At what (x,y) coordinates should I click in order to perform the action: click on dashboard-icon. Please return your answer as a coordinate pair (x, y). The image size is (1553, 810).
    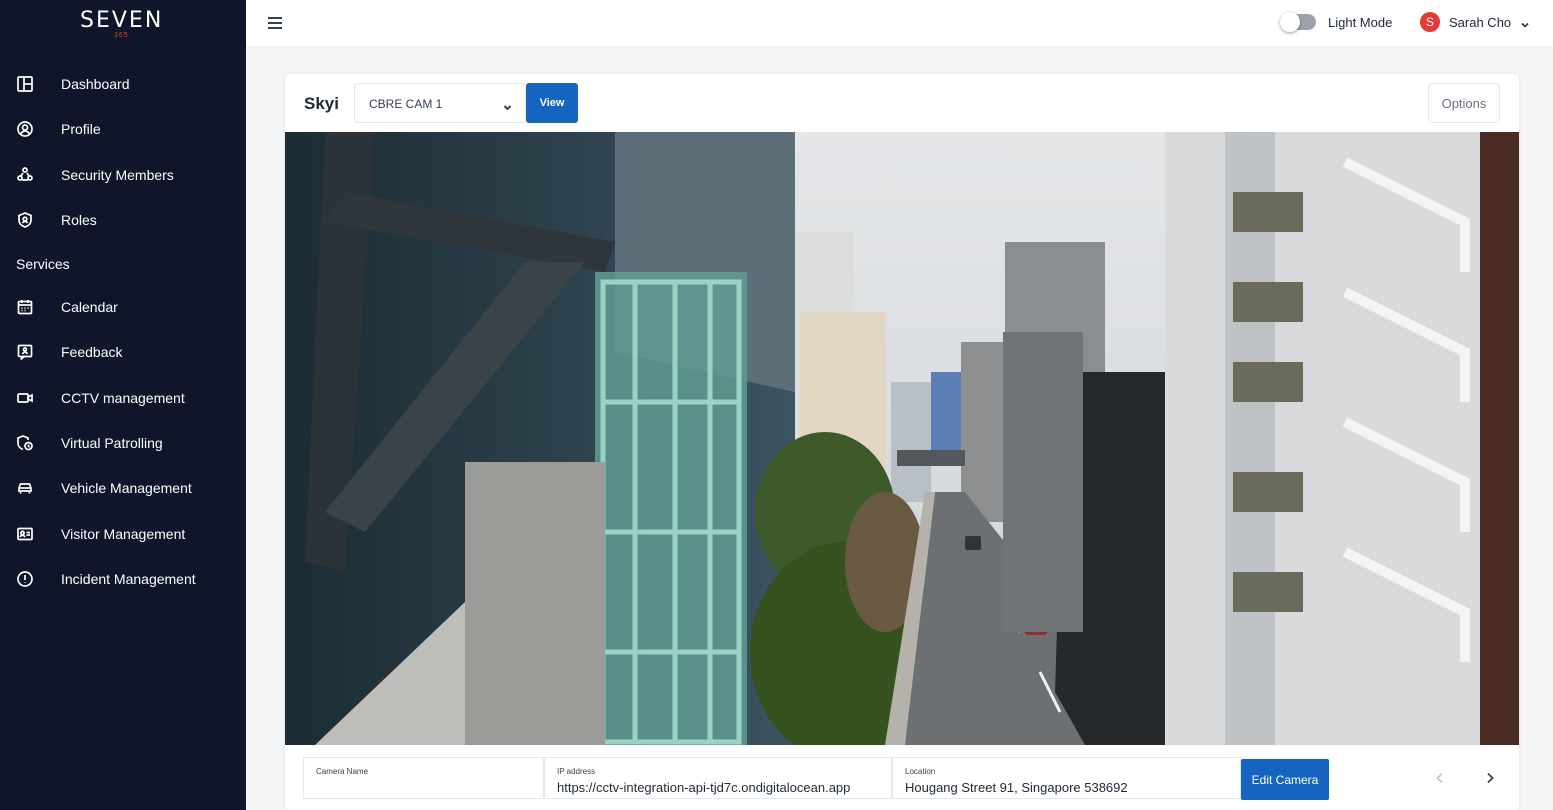
    Looking at the image, I should click on (25, 84).